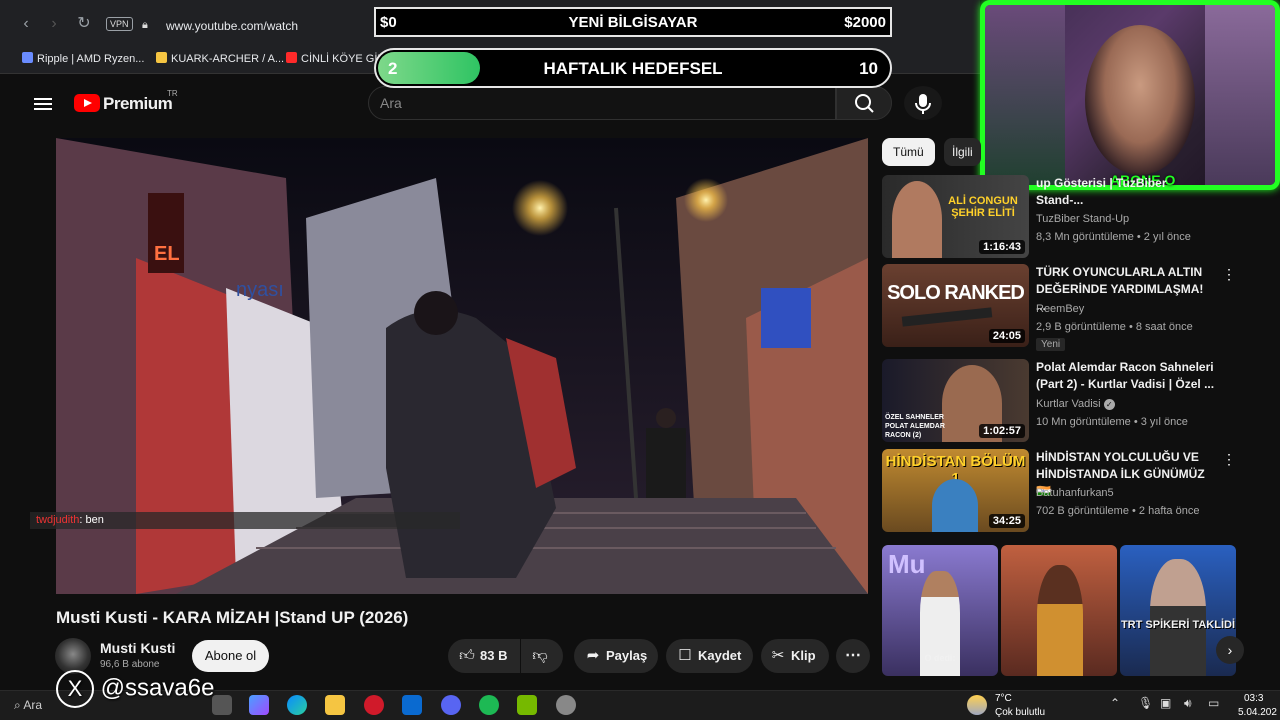 This screenshot has height=720, width=1280. Describe the element at coordinates (865, 22) in the screenshot. I see `goal-target: $2000` at that location.